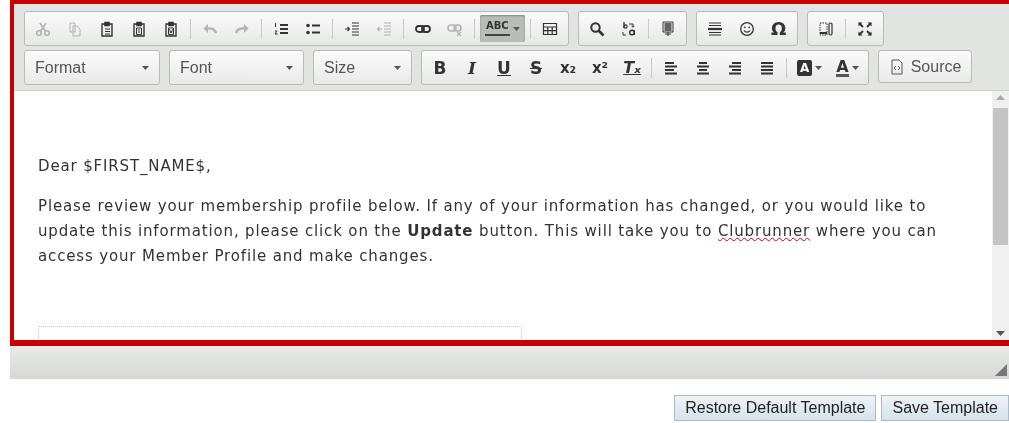  I want to click on scissors-icon, so click(43, 28).